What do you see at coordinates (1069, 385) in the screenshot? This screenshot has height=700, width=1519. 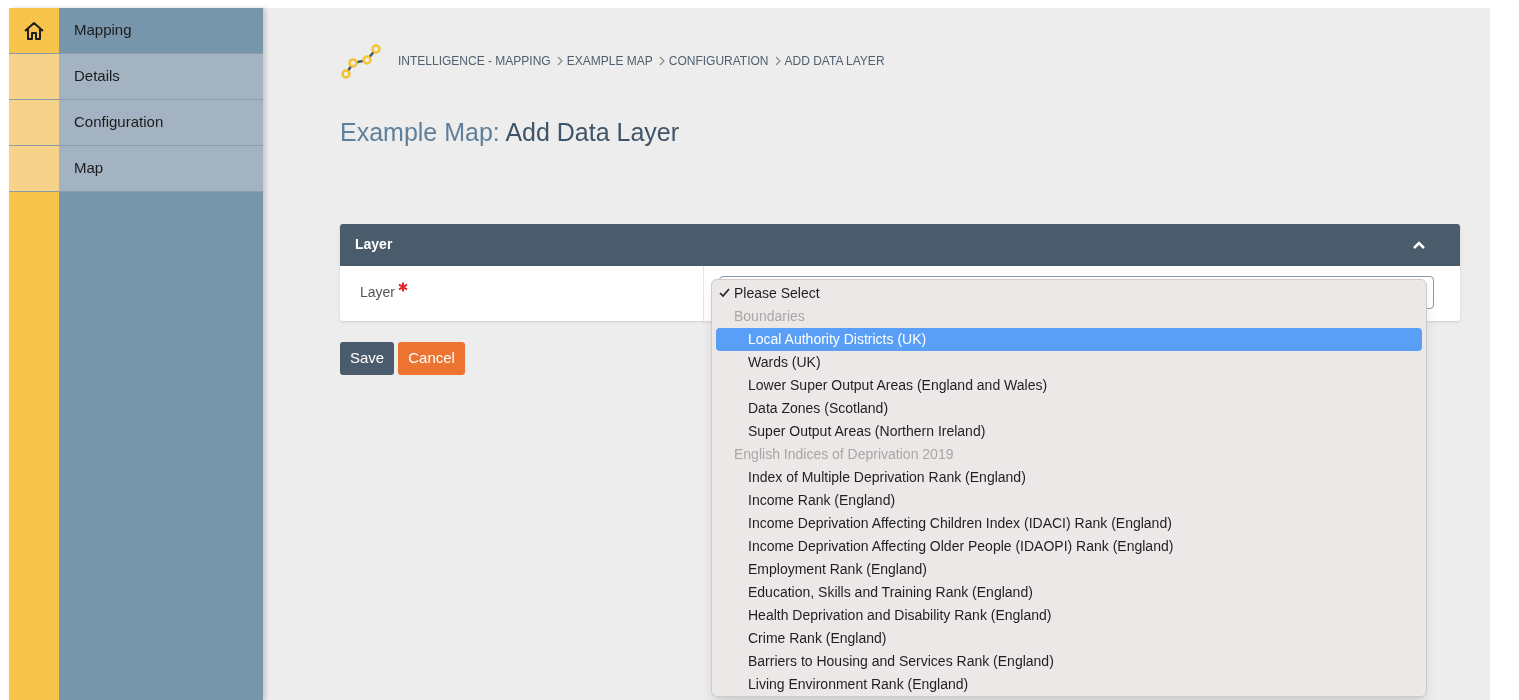 I see `dropdown-option: Lower Super Output Areas (England and Wales)` at bounding box center [1069, 385].